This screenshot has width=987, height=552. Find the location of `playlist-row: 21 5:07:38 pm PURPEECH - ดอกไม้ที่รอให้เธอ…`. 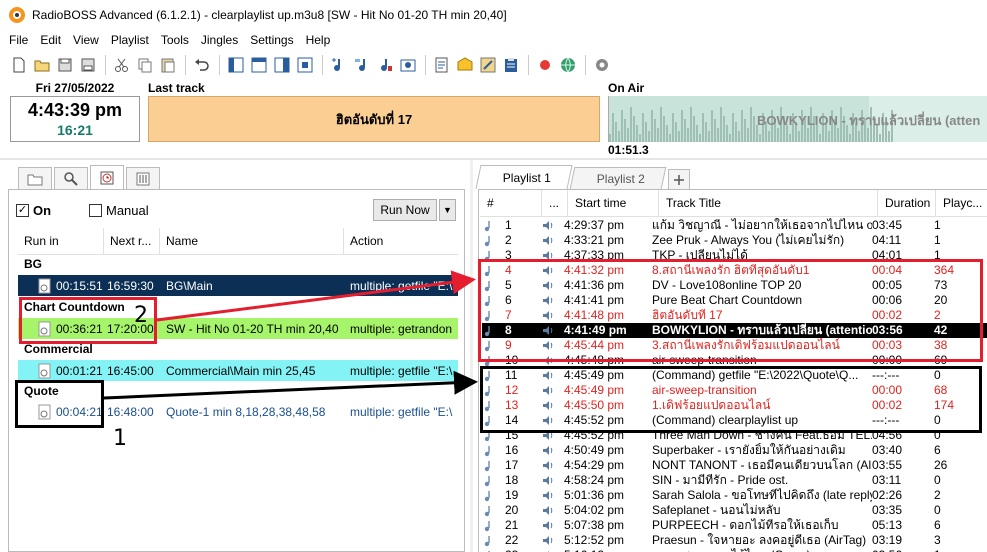

playlist-row: 21 5:07:38 pm PURPEECH - ดอกไม้ที่รอให้เธอ… is located at coordinates (734, 525).